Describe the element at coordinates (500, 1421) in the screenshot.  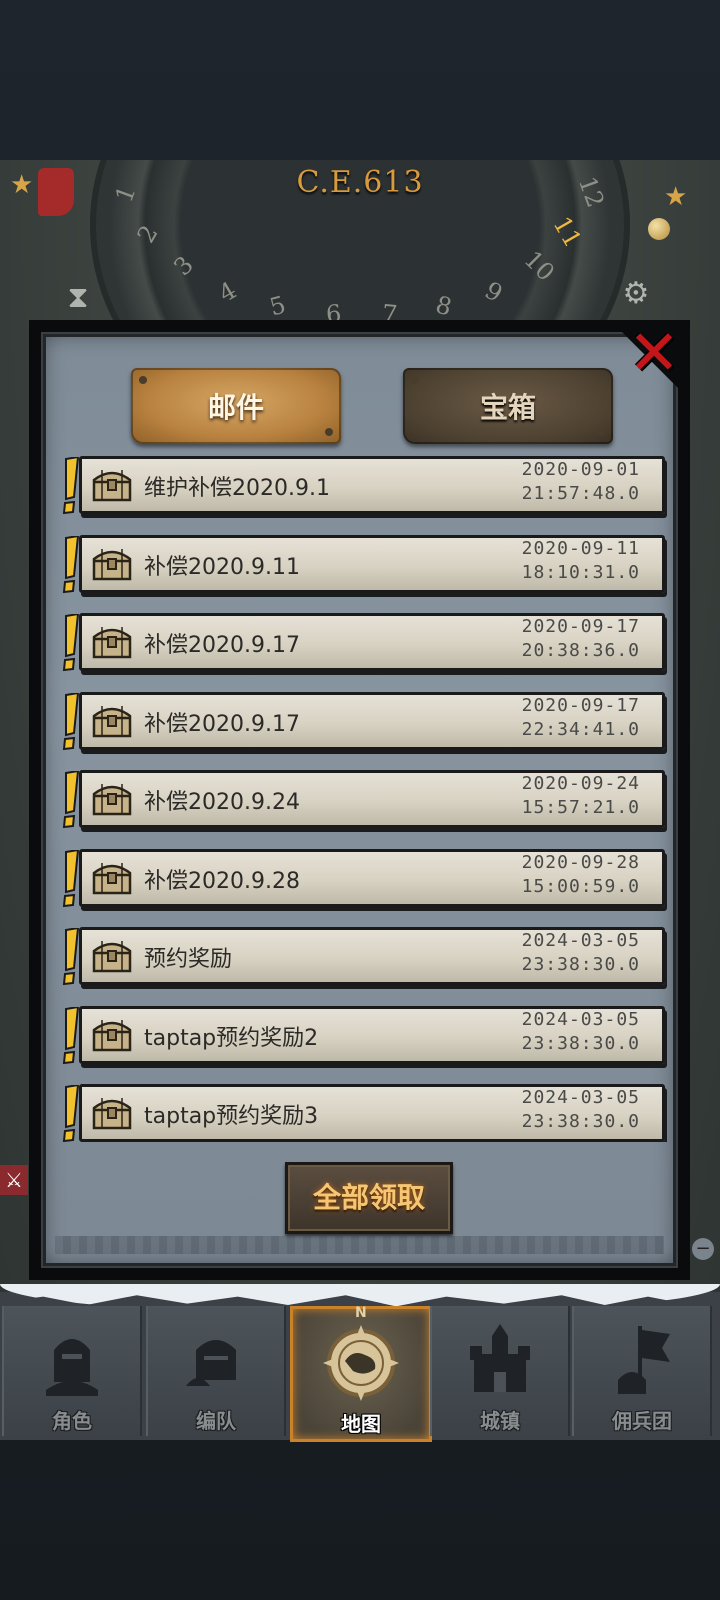
I see `nav-label: 城镇` at that location.